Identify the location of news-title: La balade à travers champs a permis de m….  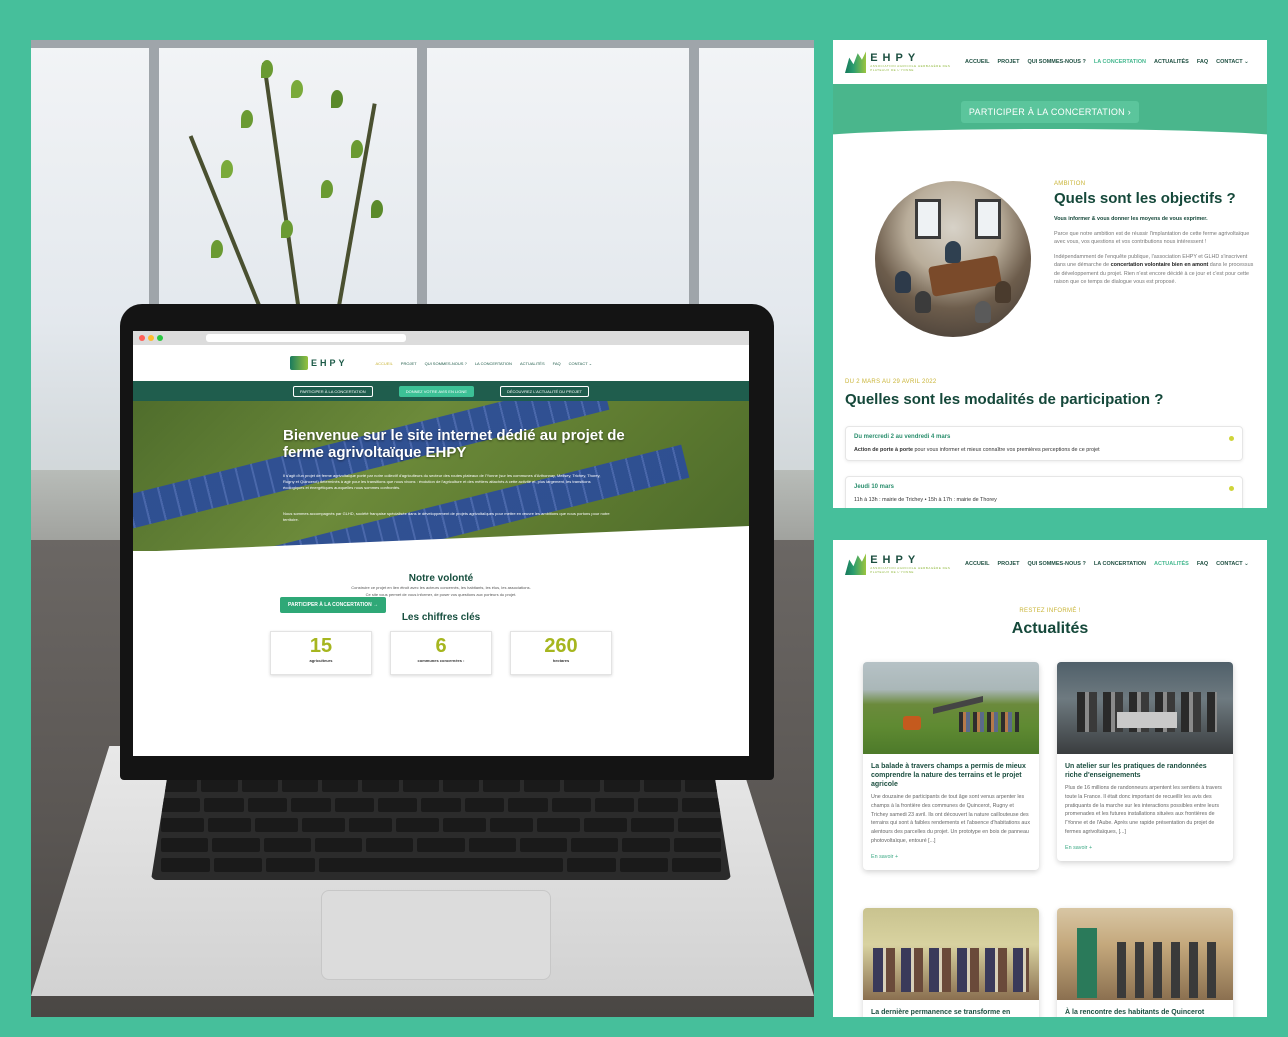
(951, 771).